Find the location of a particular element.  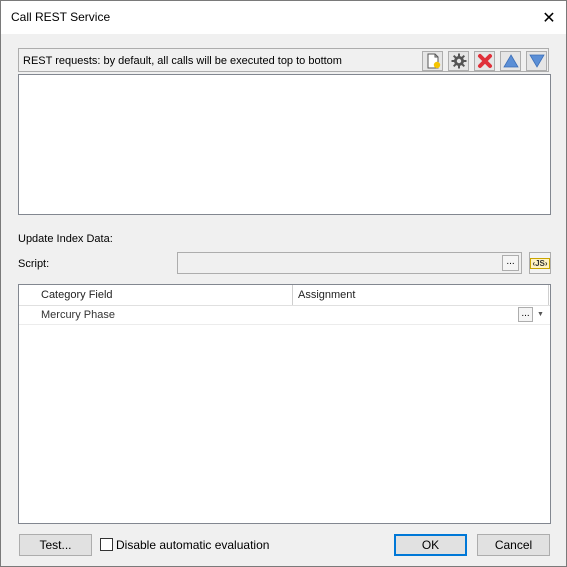

js-editor-button: ‹JS› is located at coordinates (540, 263).